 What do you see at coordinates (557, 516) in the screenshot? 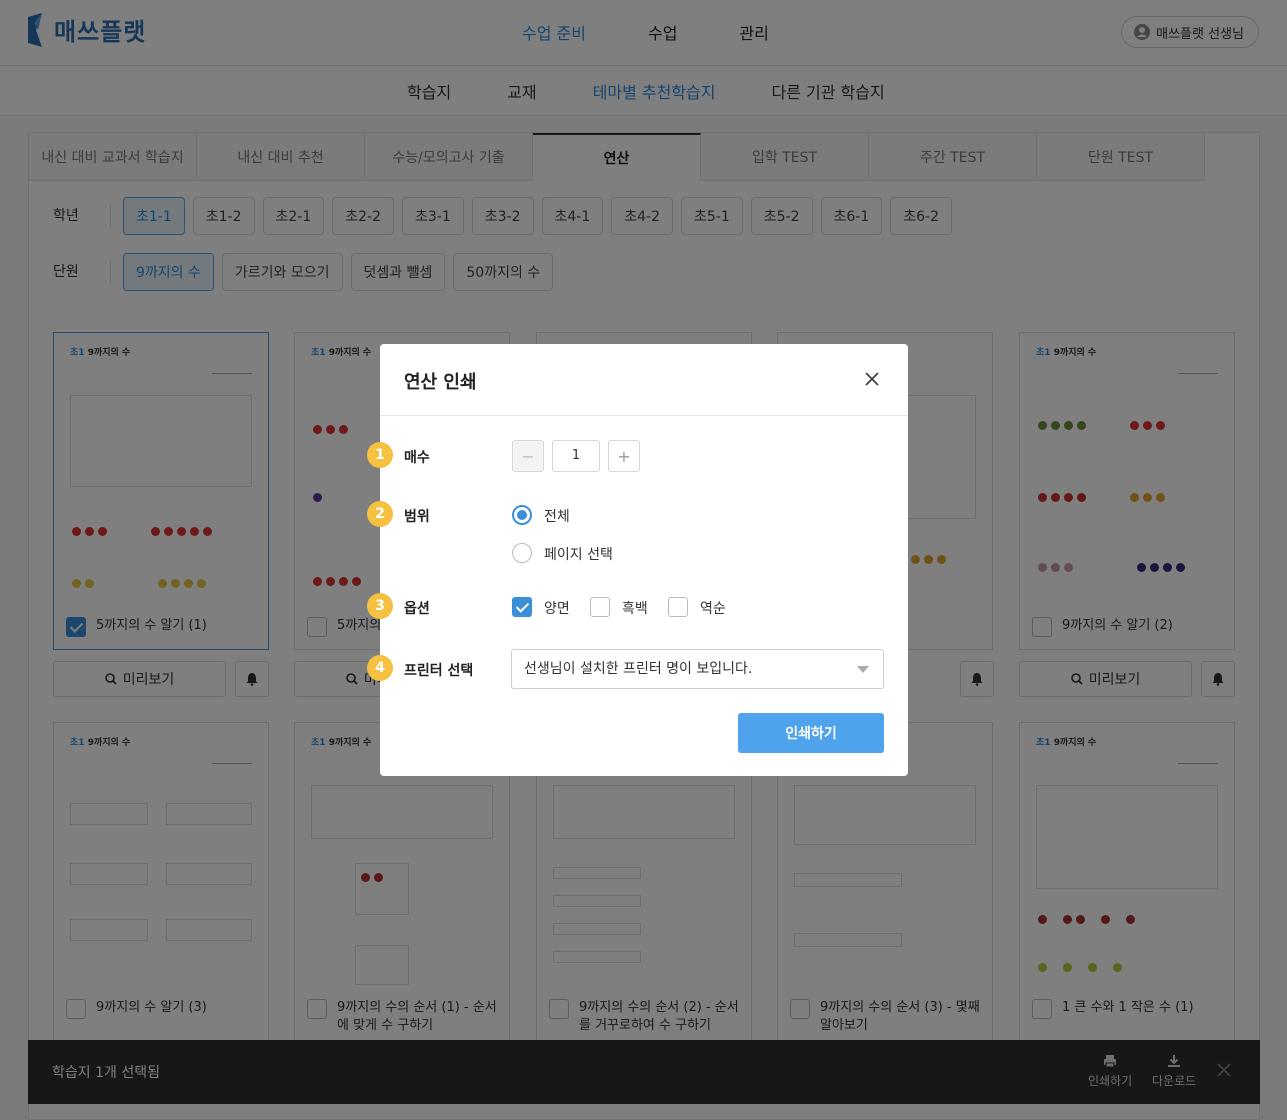
I see `range-all-label: 전체` at bounding box center [557, 516].